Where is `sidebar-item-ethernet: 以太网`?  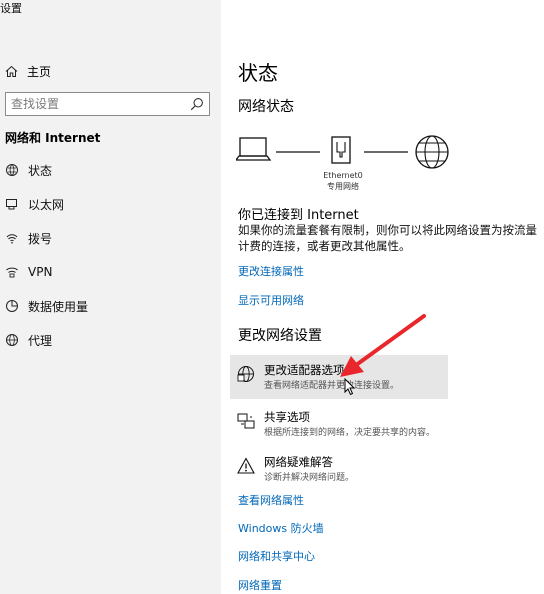
sidebar-item-ethernet: 以太网 is located at coordinates (34, 204).